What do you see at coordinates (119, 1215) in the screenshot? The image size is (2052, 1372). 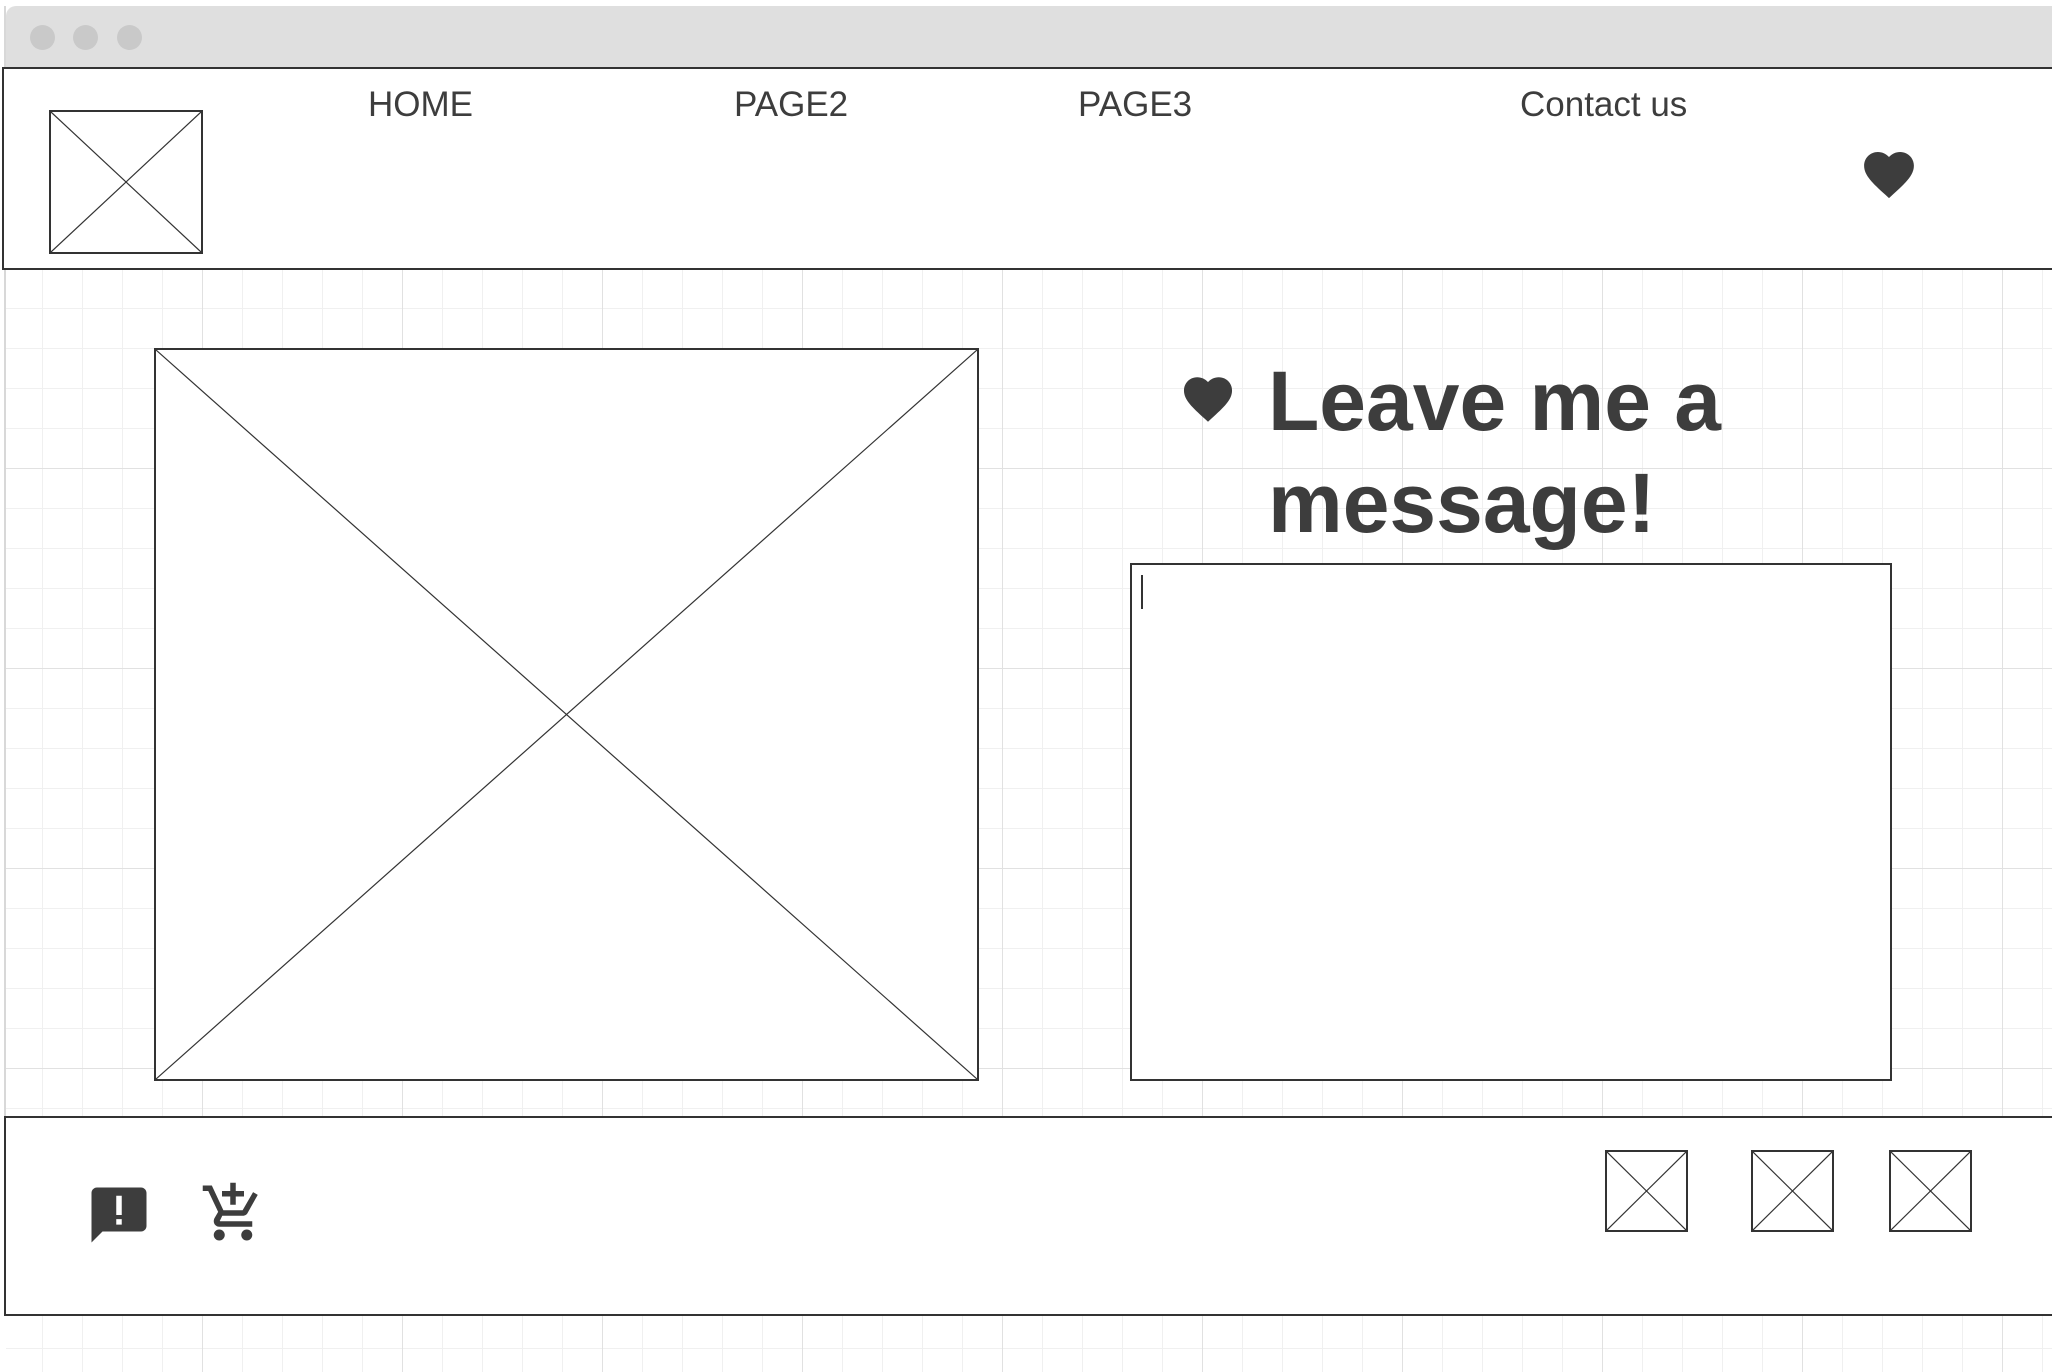 I see `feedback-icon` at bounding box center [119, 1215].